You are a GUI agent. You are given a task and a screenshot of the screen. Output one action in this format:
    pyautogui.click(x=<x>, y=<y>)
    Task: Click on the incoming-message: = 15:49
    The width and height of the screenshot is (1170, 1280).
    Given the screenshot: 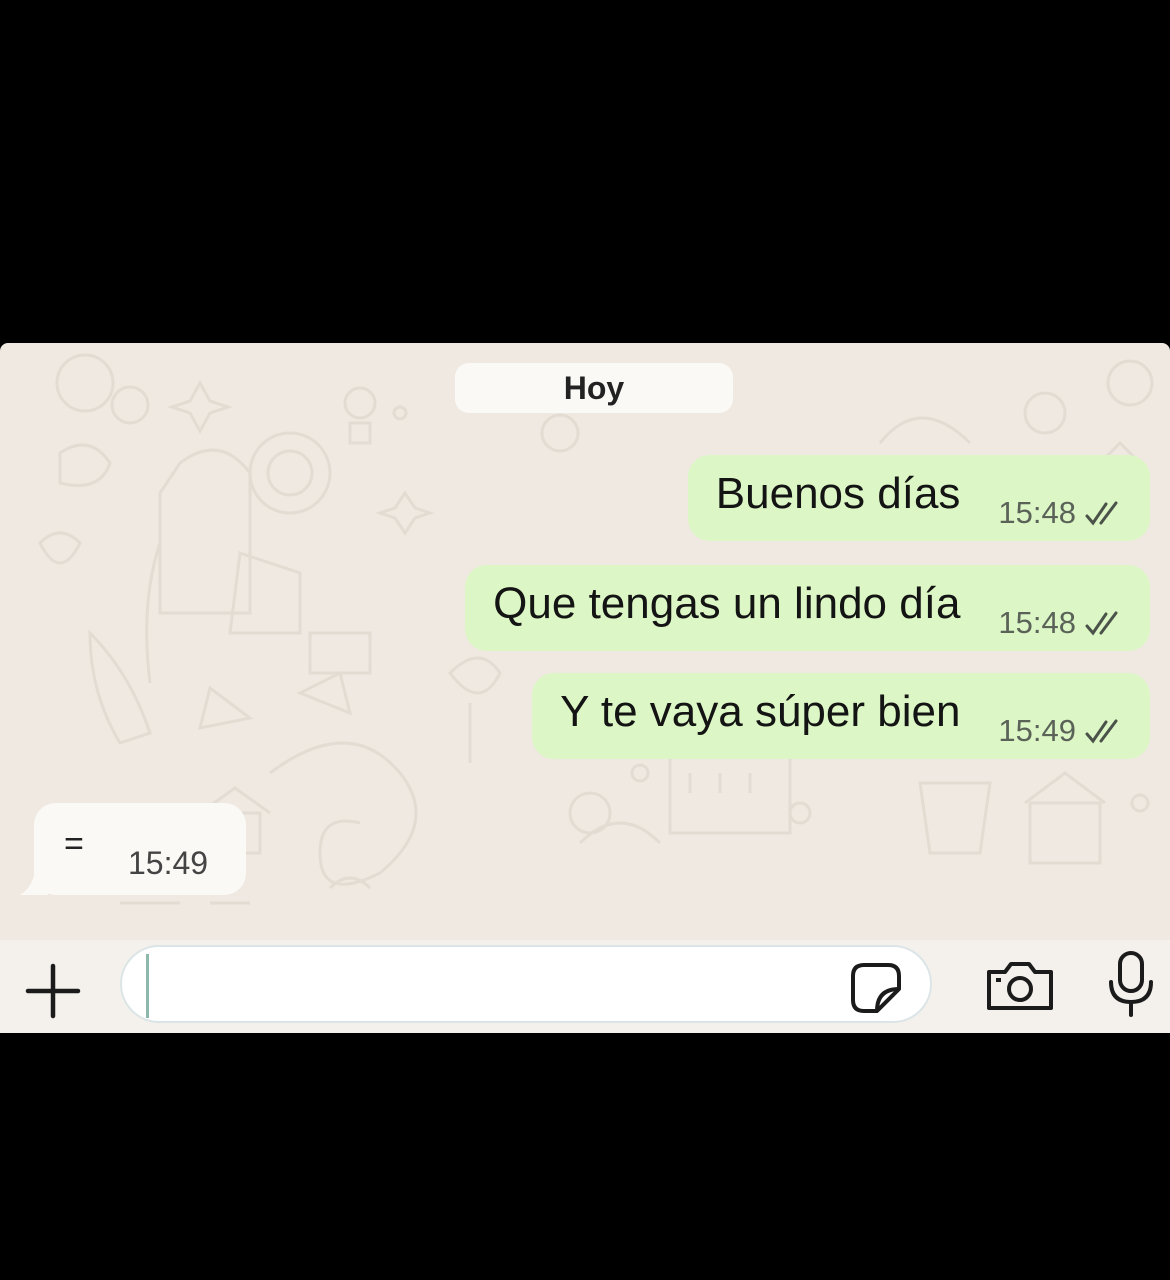 What is the action you would take?
    pyautogui.click(x=133, y=849)
    